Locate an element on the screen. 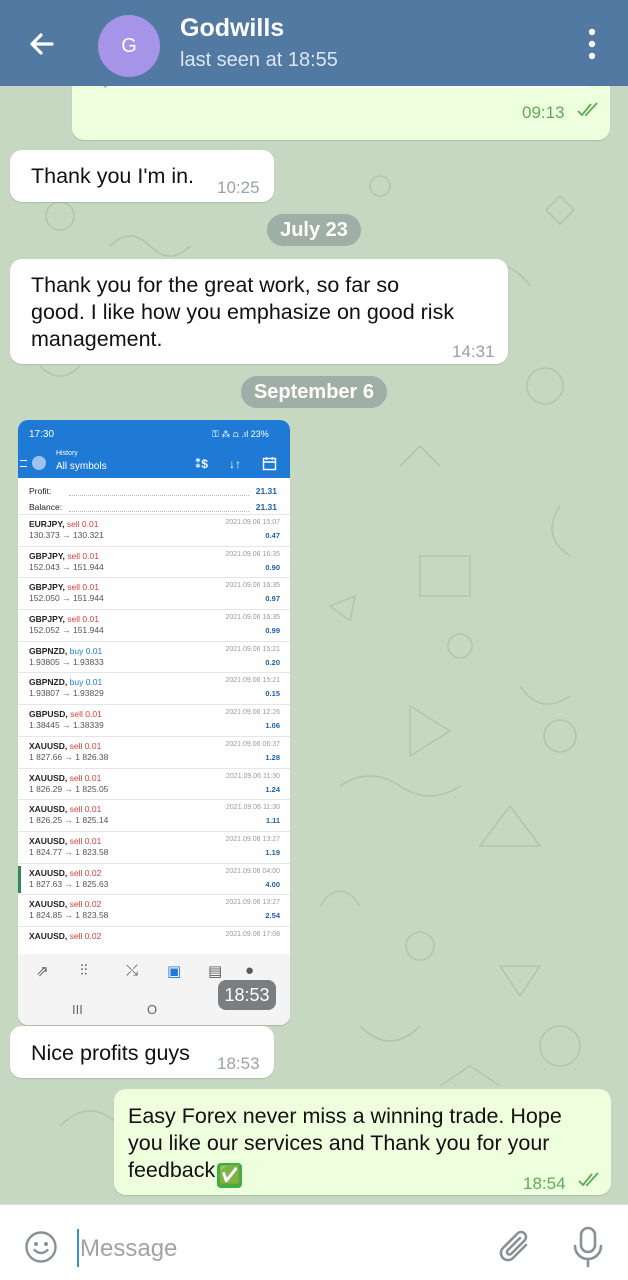  trade-prices: 1 827.63 → 1 825.63 is located at coordinates (69, 883).